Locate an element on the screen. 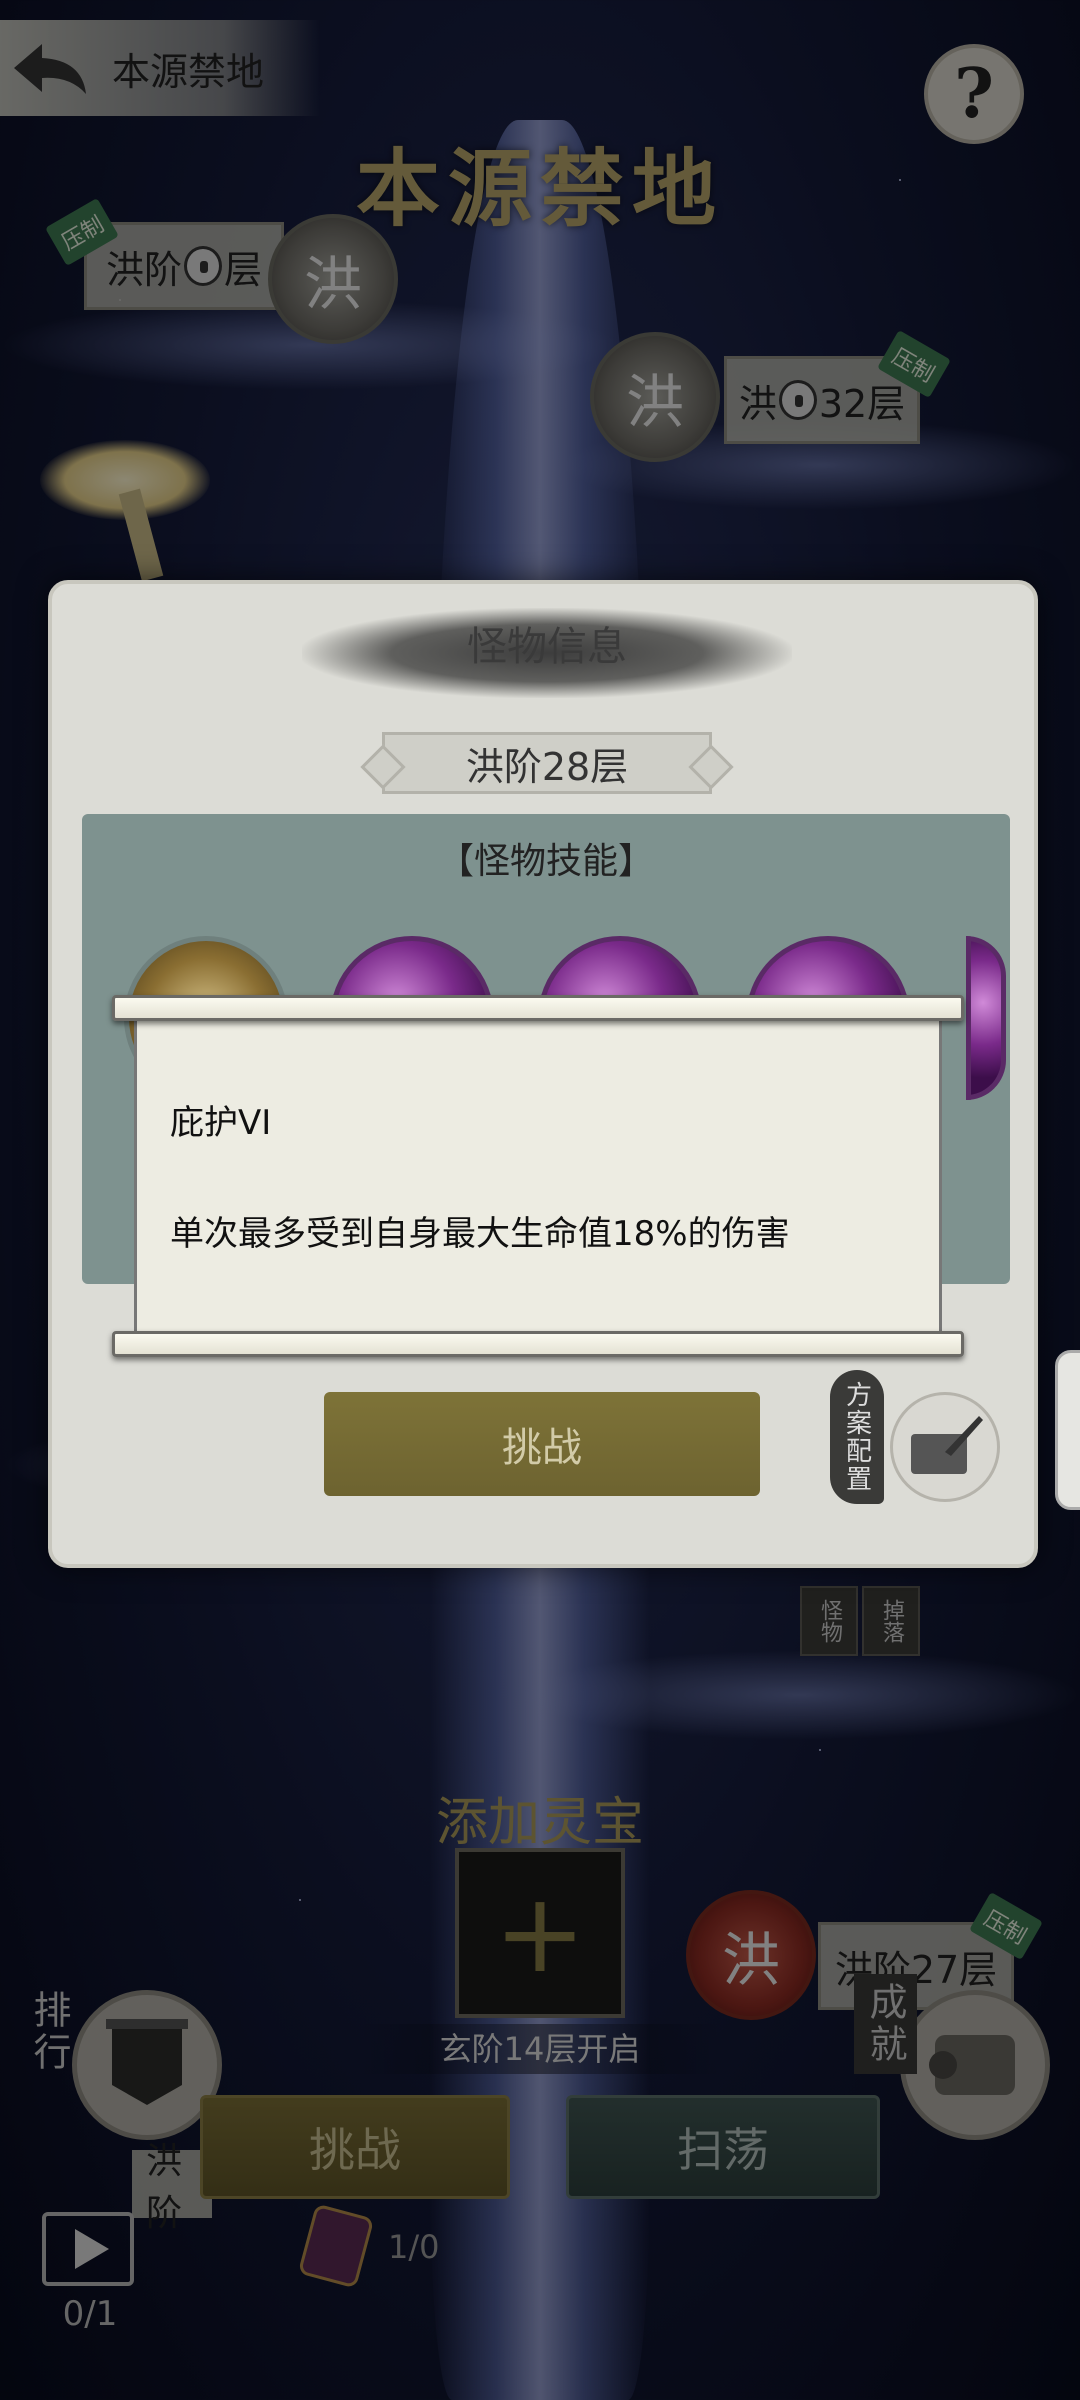 Image resolution: width=1080 pixels, height=2400 pixels. skills-title: 【怪物技能】 is located at coordinates (545, 861).